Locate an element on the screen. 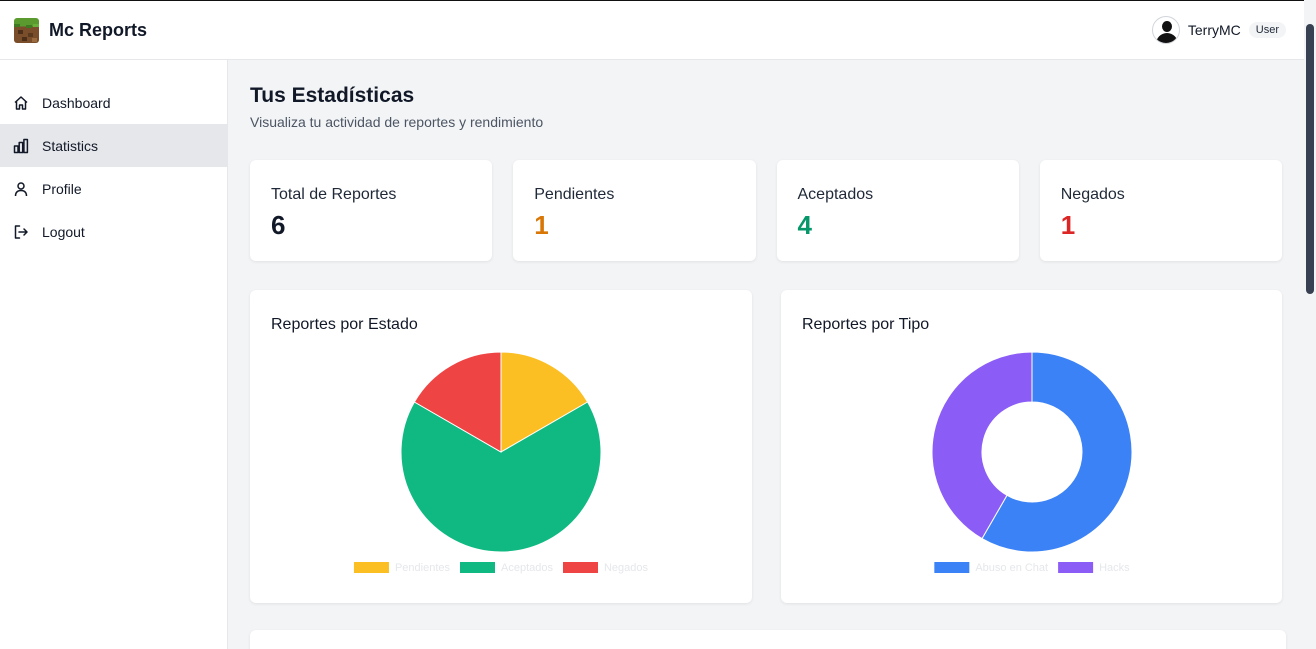  stat-label: Aceptados is located at coordinates (835, 194).